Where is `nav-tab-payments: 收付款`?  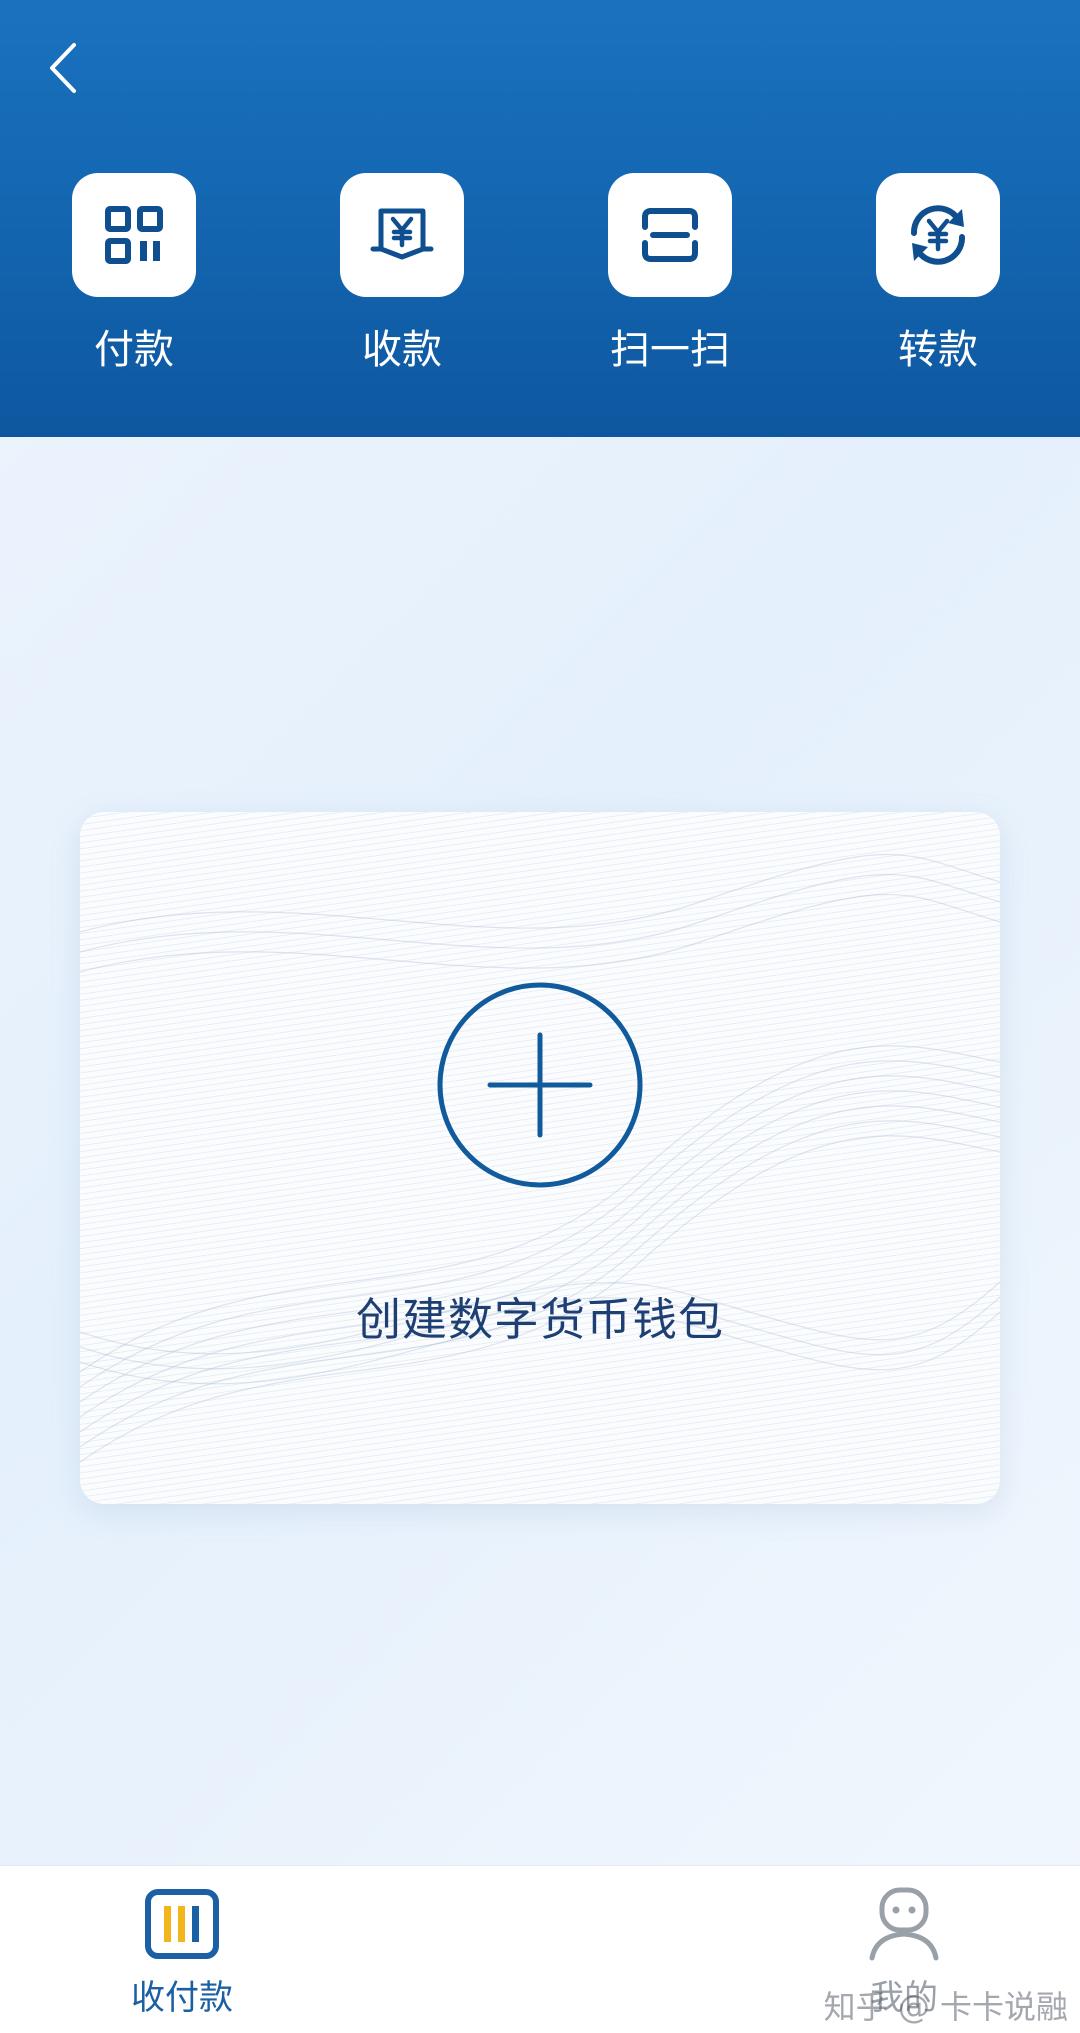 nav-tab-payments: 收付款 is located at coordinates (182, 1949).